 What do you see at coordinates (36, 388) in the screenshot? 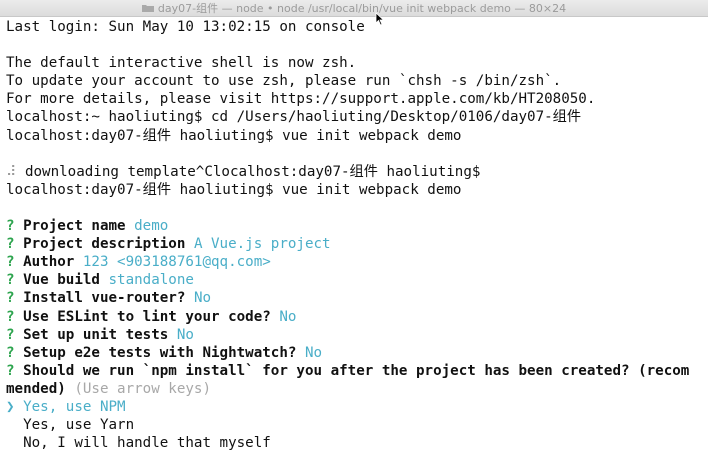
I see `prompt-question-cont: mended)` at bounding box center [36, 388].